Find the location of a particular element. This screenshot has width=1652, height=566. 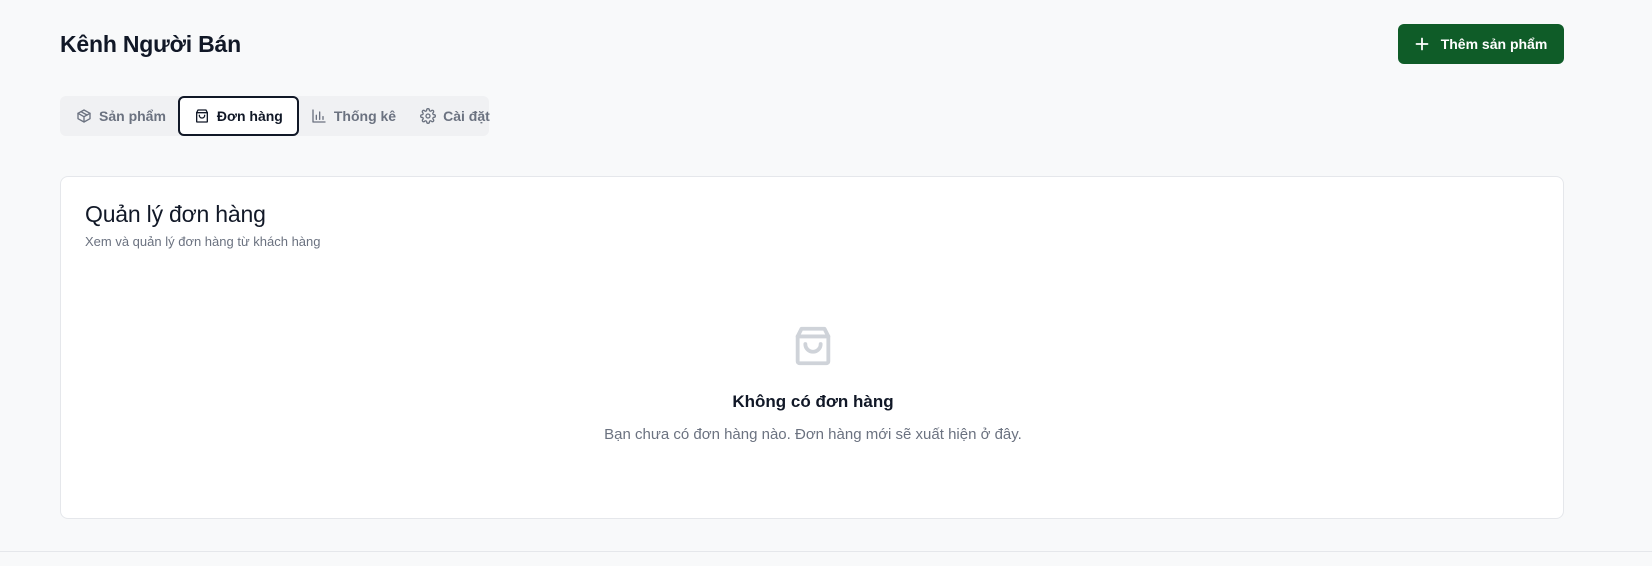

tab-label: Thống kê is located at coordinates (365, 116).